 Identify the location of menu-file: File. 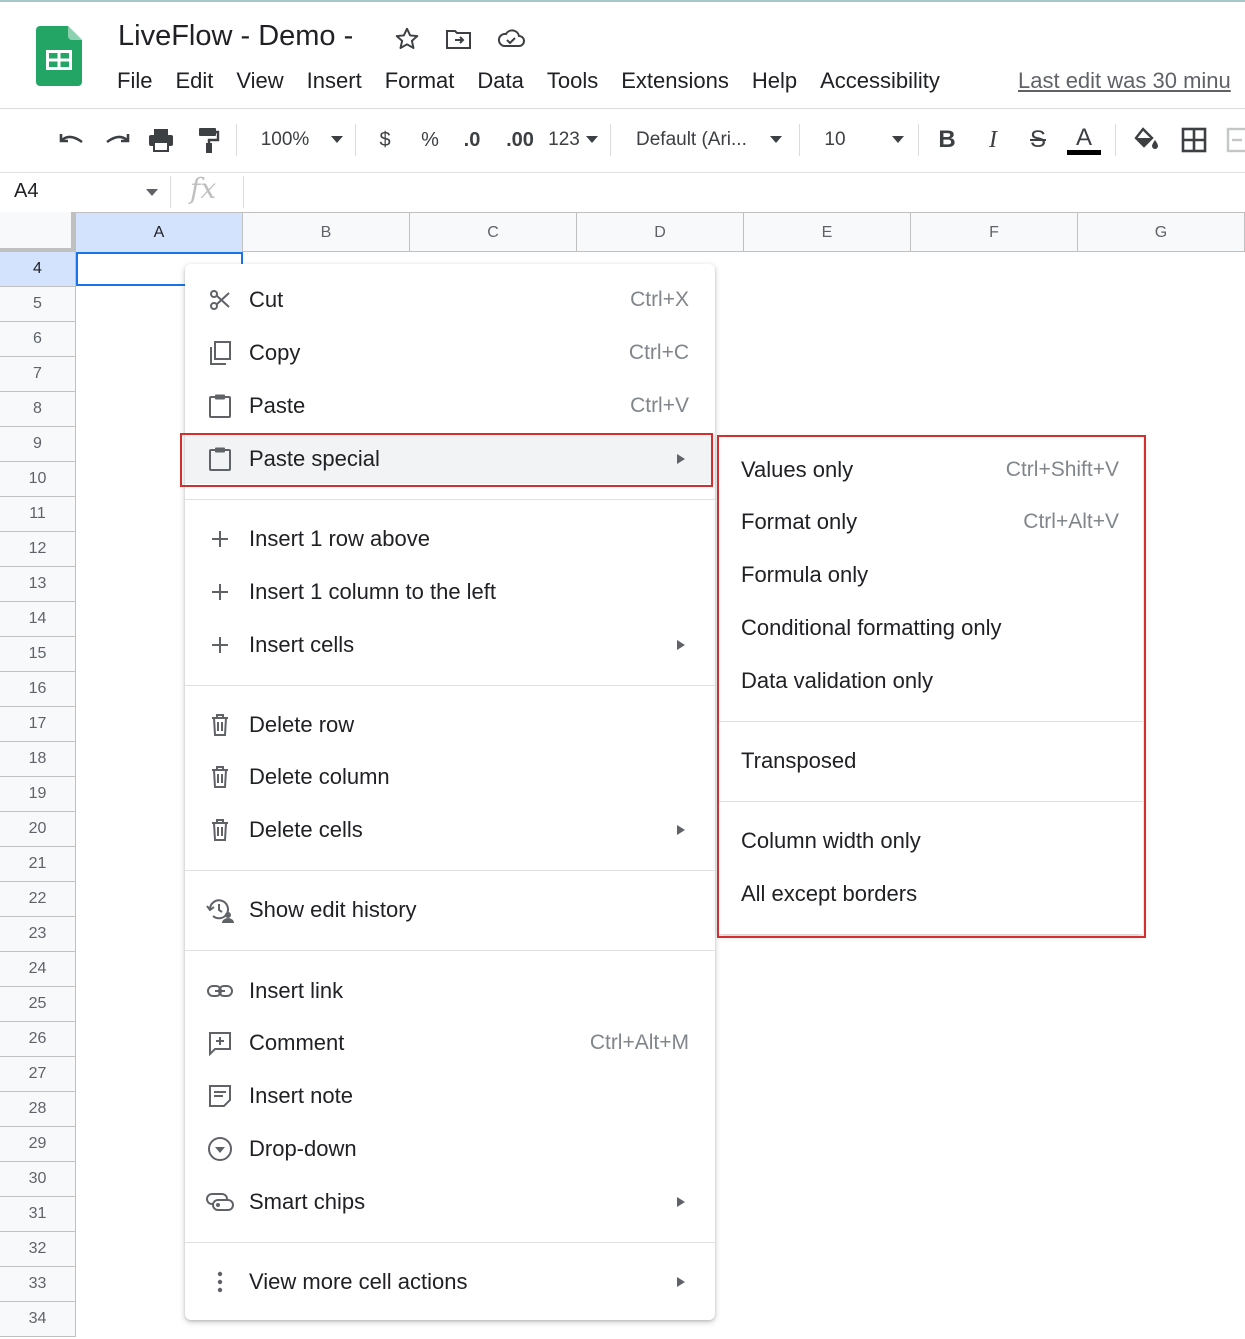
(134, 81).